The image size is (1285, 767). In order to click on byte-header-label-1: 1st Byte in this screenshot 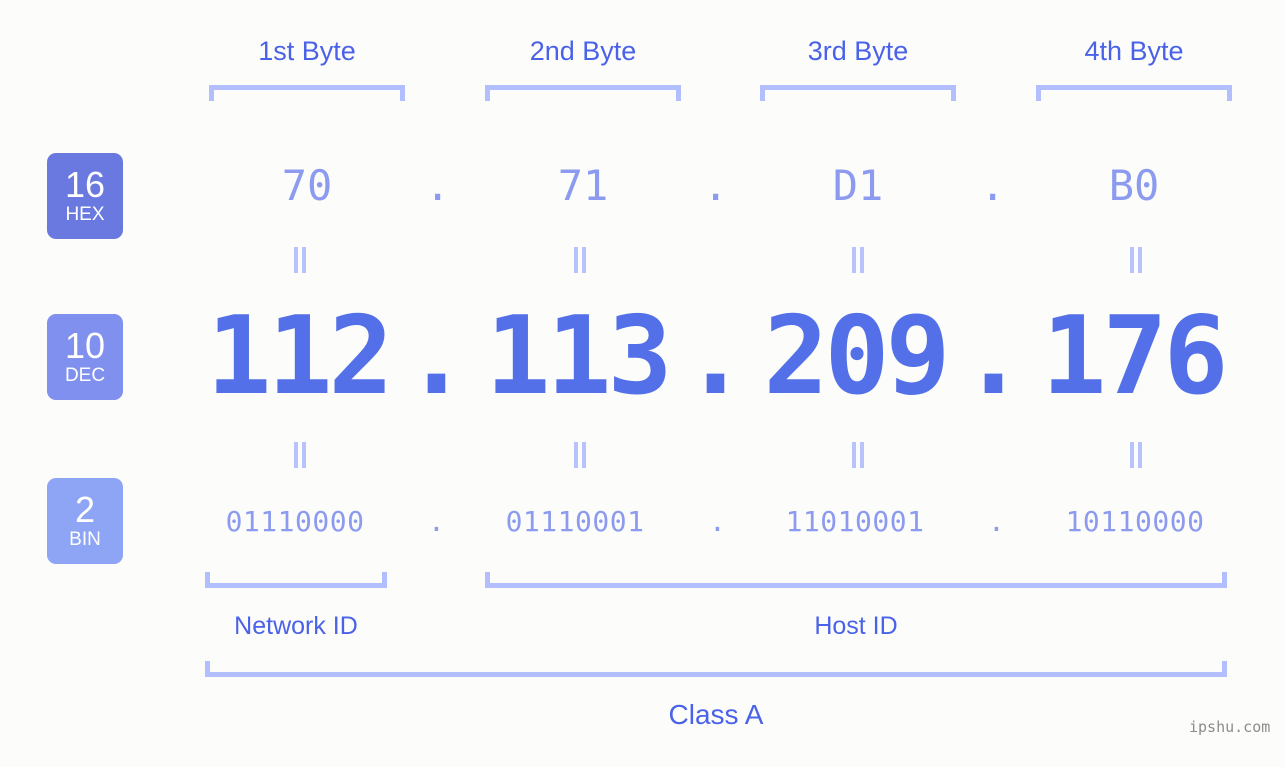, I will do `click(307, 51)`.